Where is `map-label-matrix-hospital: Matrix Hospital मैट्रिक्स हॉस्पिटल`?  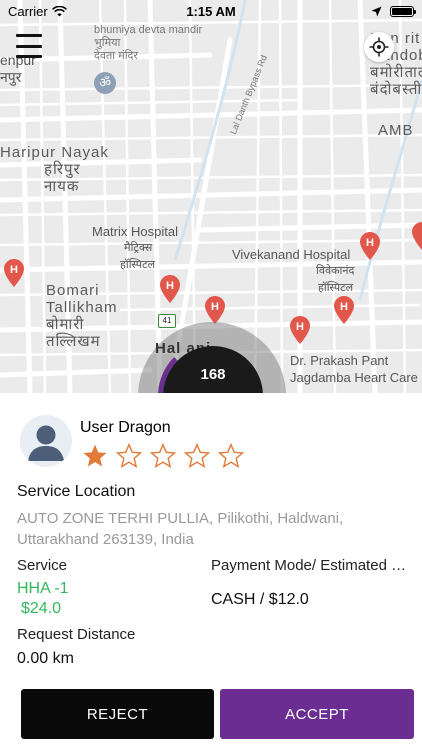 map-label-matrix-hospital: Matrix Hospital मैट्रिक्स हॉस्पिटल is located at coordinates (135, 247).